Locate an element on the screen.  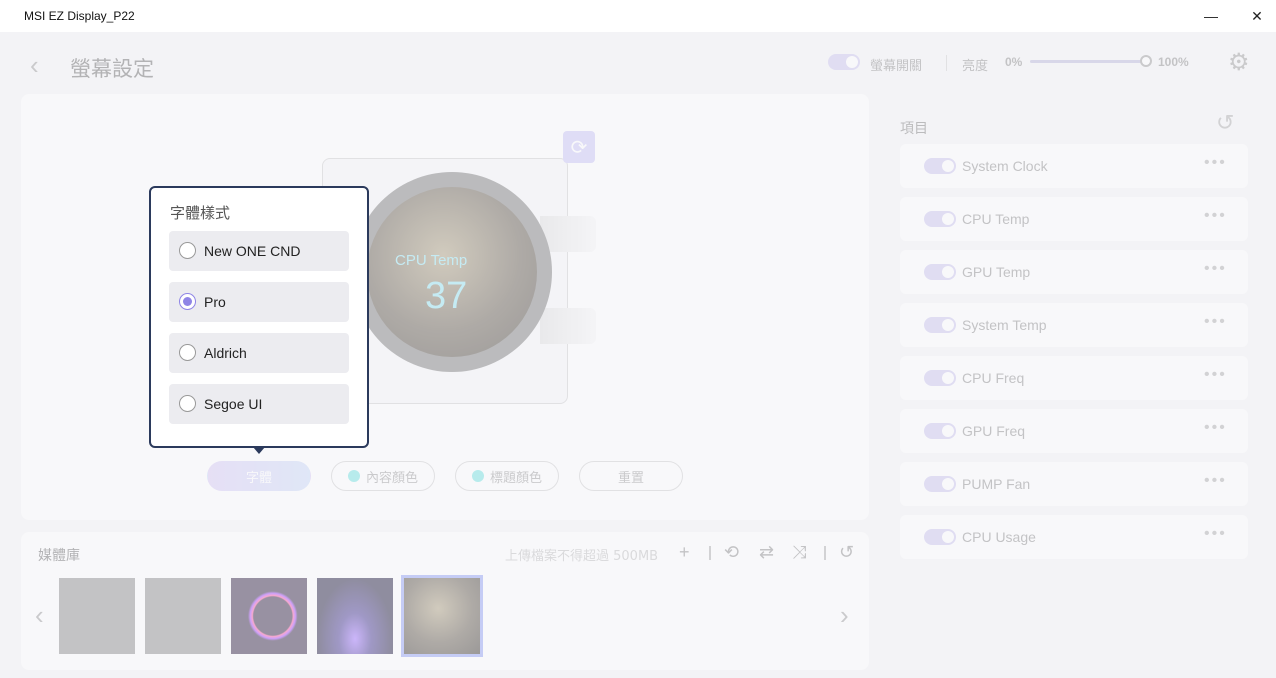
radio-button-selected is located at coordinates (187, 301).